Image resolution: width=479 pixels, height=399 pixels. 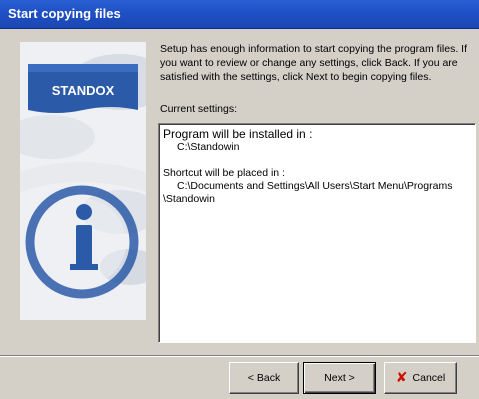 I want to click on install-heading: Program will be installed in :, so click(x=238, y=134).